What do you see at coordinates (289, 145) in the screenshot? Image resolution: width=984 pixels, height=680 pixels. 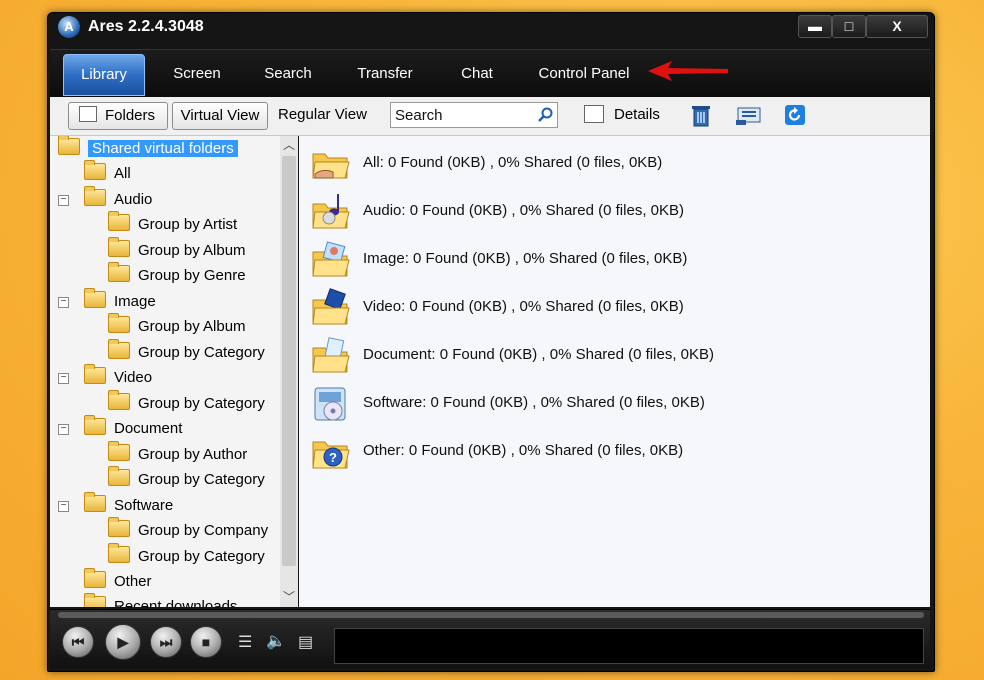 I see `scroll-up-icon: ︿` at bounding box center [289, 145].